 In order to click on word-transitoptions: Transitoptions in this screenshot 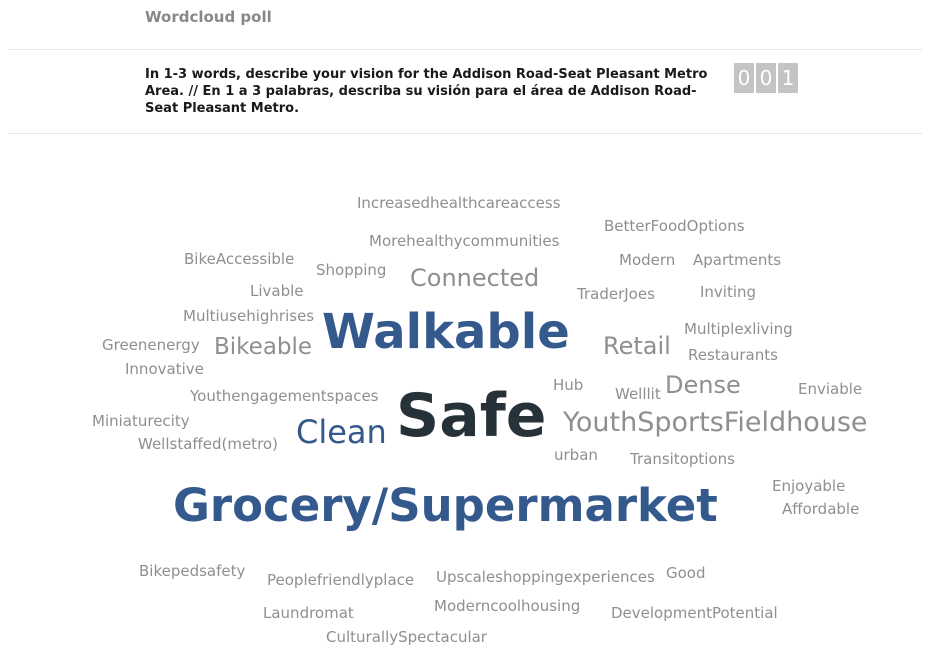, I will do `click(682, 459)`.